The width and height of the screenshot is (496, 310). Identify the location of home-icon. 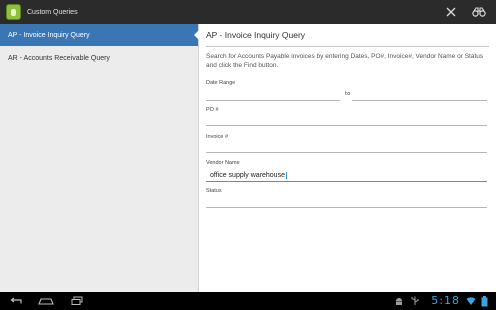
(46, 301).